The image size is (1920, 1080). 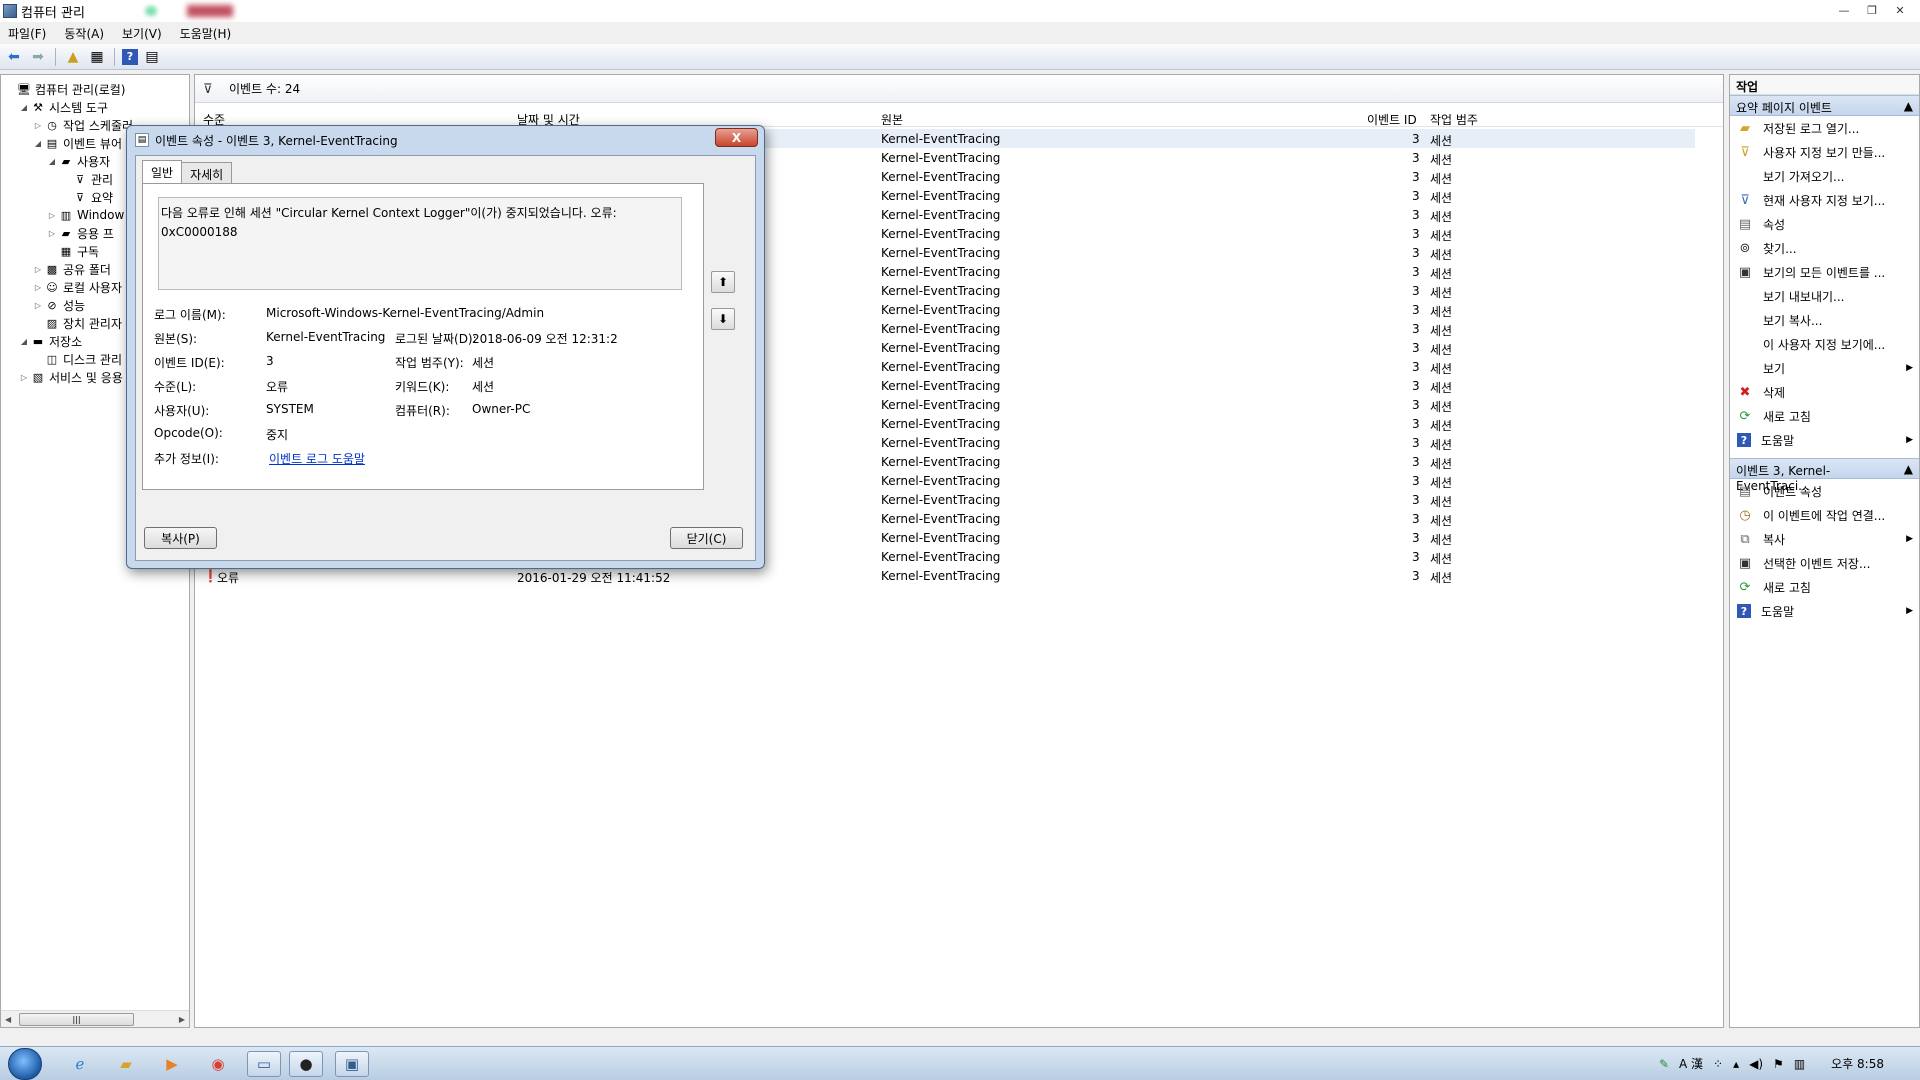 I want to click on tree-item: ⊽ 관리, so click(x=87, y=179).